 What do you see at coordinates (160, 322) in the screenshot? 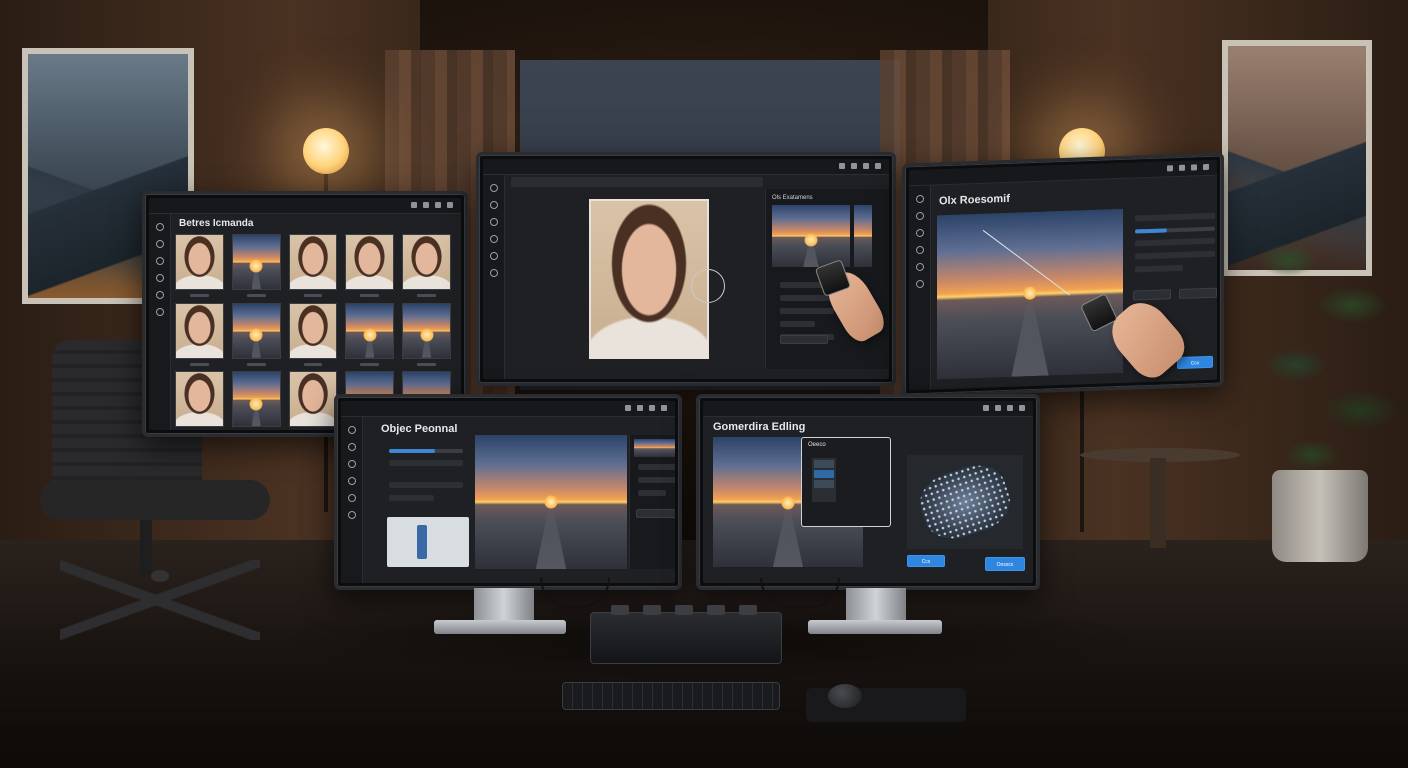
I see `tool-sidebar` at bounding box center [160, 322].